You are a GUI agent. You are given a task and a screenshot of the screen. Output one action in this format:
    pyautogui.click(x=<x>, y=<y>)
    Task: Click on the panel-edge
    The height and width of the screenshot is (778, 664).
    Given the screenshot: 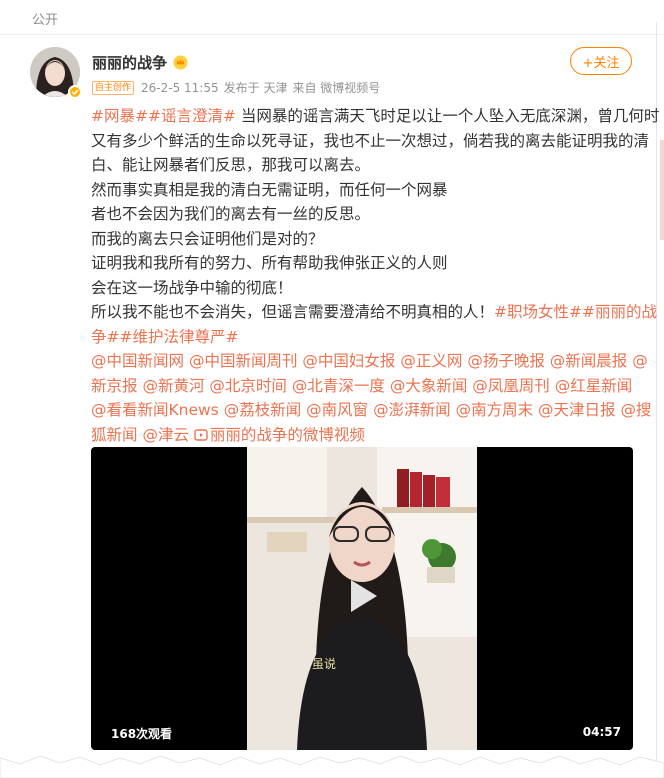 What is the action you would take?
    pyautogui.click(x=656, y=400)
    